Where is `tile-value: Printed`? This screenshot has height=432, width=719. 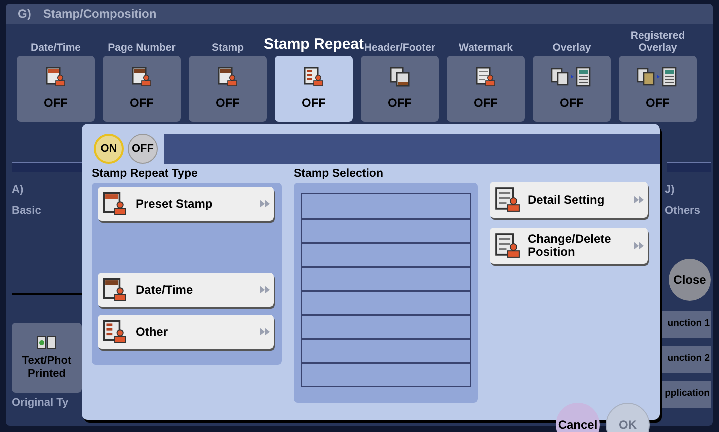 tile-value: Printed is located at coordinates (47, 374).